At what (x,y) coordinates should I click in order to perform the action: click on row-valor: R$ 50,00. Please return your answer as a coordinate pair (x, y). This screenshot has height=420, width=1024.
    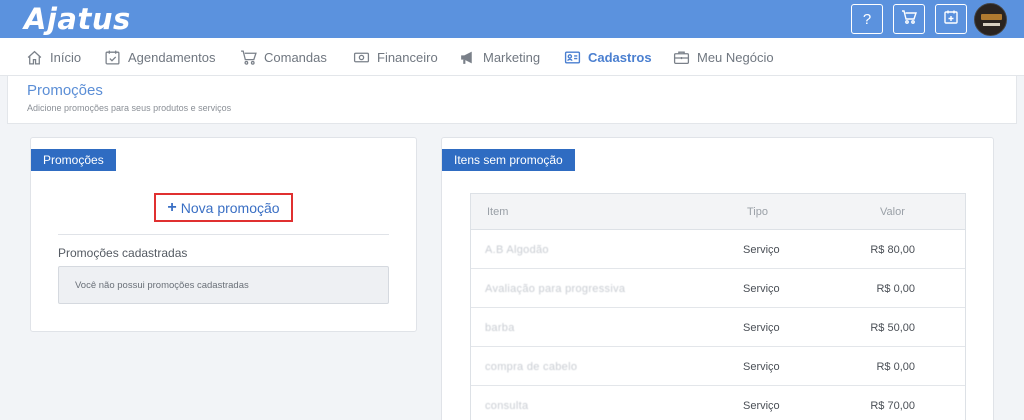
    Looking at the image, I should click on (892, 327).